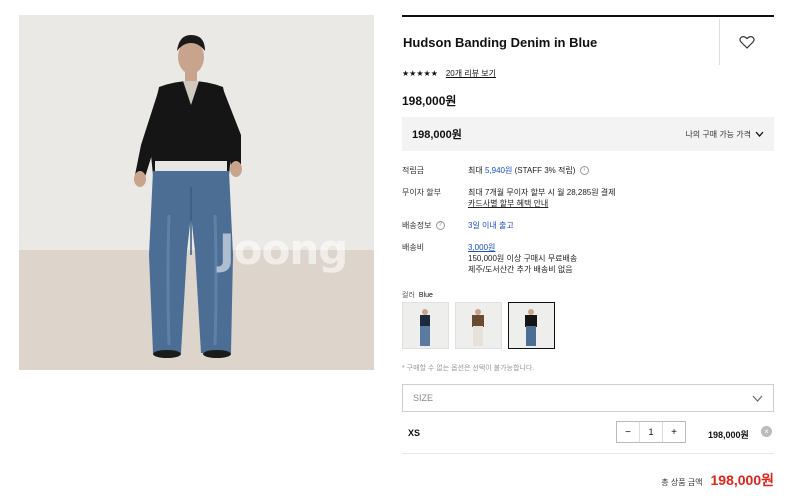  I want to click on heart-icon, so click(747, 42).